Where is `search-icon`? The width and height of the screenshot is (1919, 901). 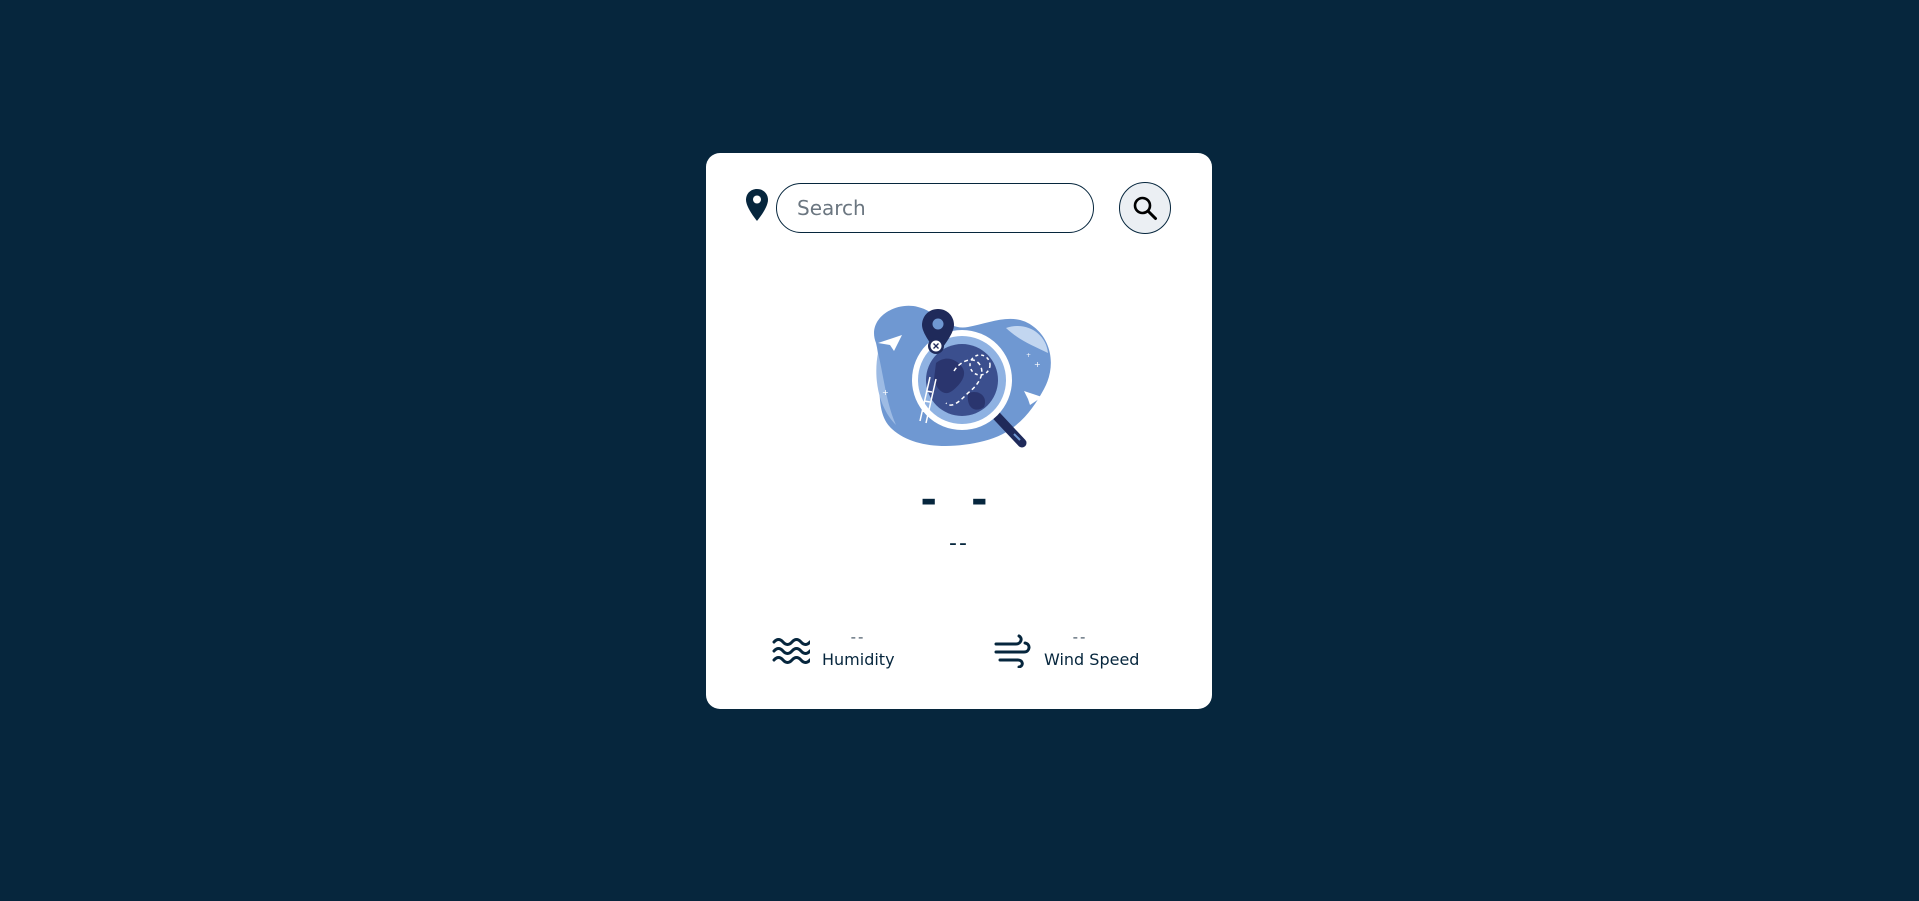
search-icon is located at coordinates (1145, 208).